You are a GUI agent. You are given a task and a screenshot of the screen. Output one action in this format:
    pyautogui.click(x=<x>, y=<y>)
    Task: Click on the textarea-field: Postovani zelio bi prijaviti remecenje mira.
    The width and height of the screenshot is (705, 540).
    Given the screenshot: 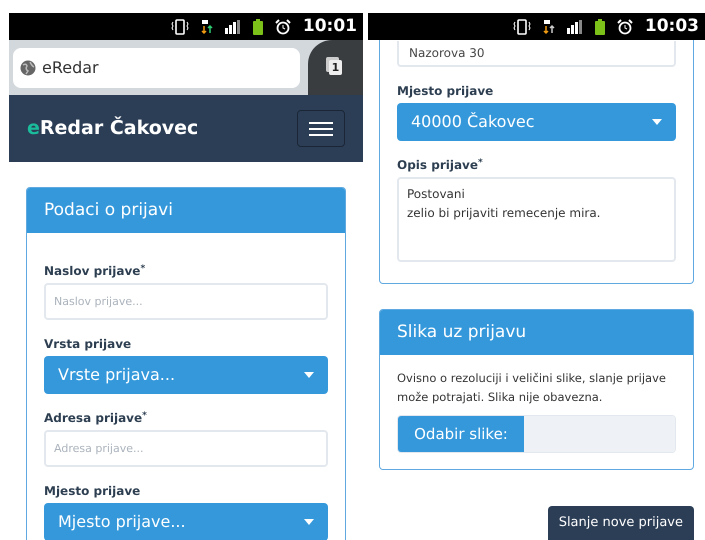 What is the action you would take?
    pyautogui.click(x=536, y=219)
    